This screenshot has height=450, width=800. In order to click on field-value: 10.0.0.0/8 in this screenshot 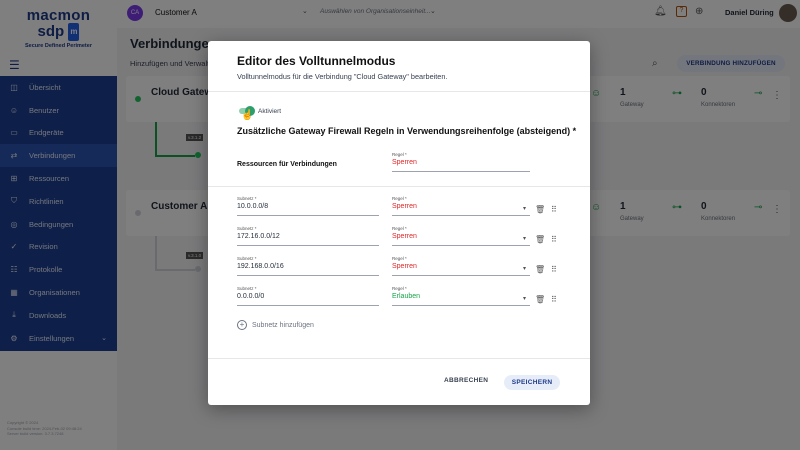, I will do `click(253, 206)`.